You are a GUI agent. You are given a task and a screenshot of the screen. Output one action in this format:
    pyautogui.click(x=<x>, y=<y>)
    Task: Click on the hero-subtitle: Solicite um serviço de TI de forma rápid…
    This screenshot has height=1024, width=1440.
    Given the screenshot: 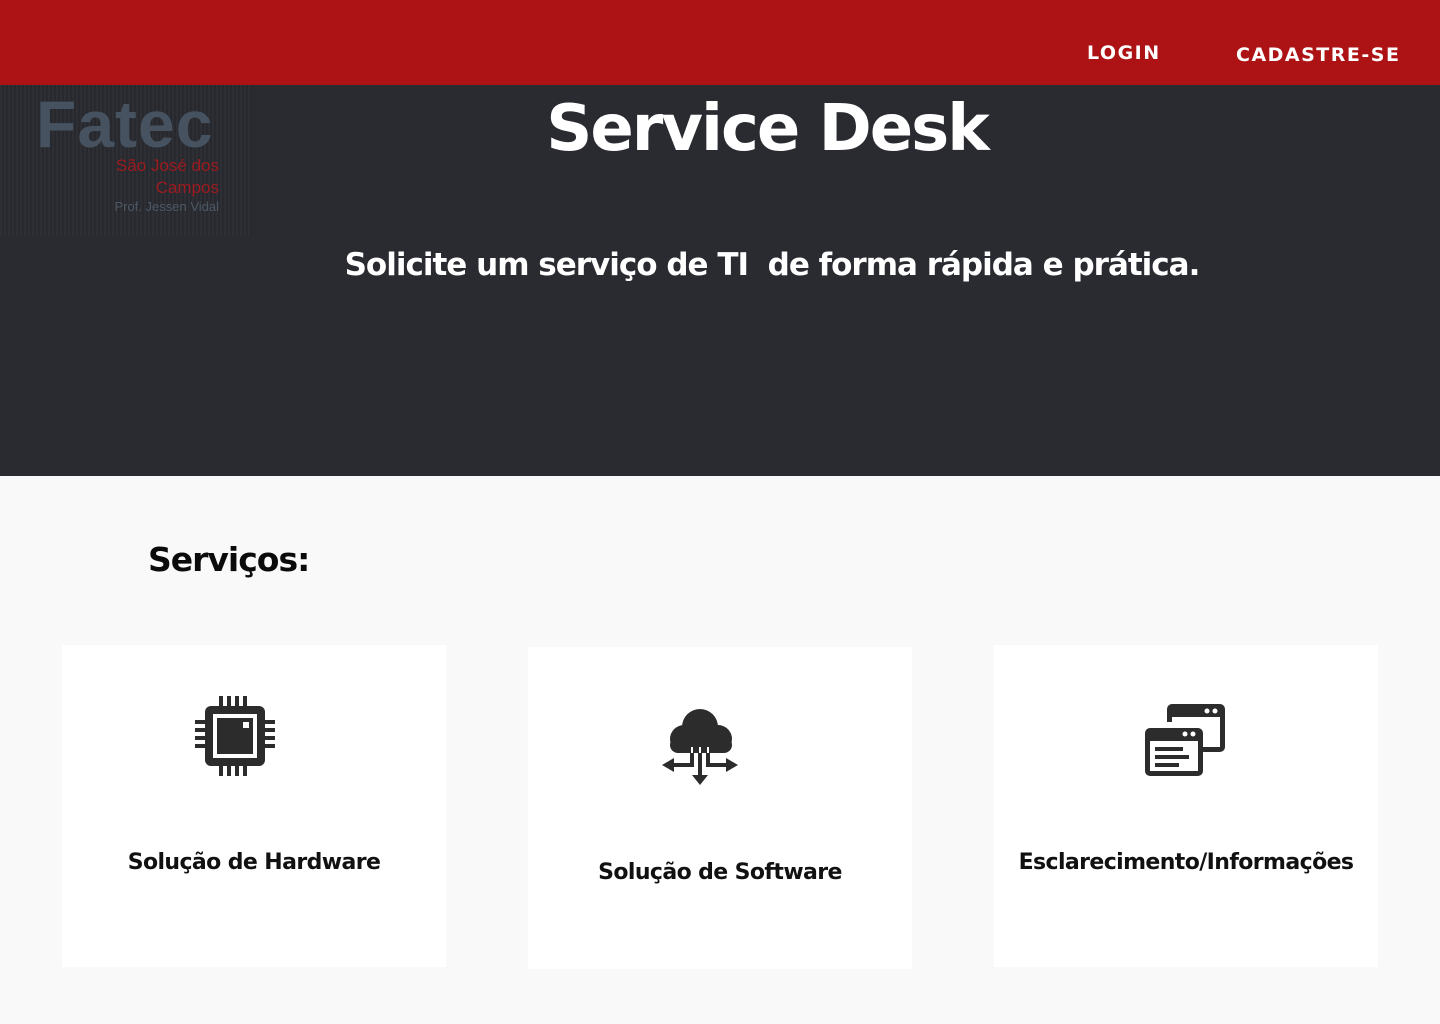 What is the action you would take?
    pyautogui.click(x=772, y=265)
    